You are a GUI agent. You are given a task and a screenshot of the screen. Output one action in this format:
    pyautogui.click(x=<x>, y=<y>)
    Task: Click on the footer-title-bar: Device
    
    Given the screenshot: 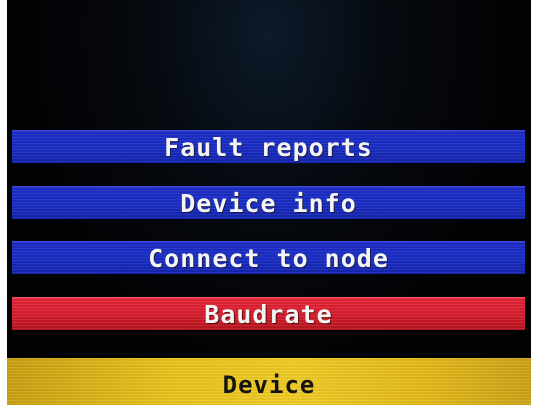 What is the action you would take?
    pyautogui.click(x=269, y=381)
    